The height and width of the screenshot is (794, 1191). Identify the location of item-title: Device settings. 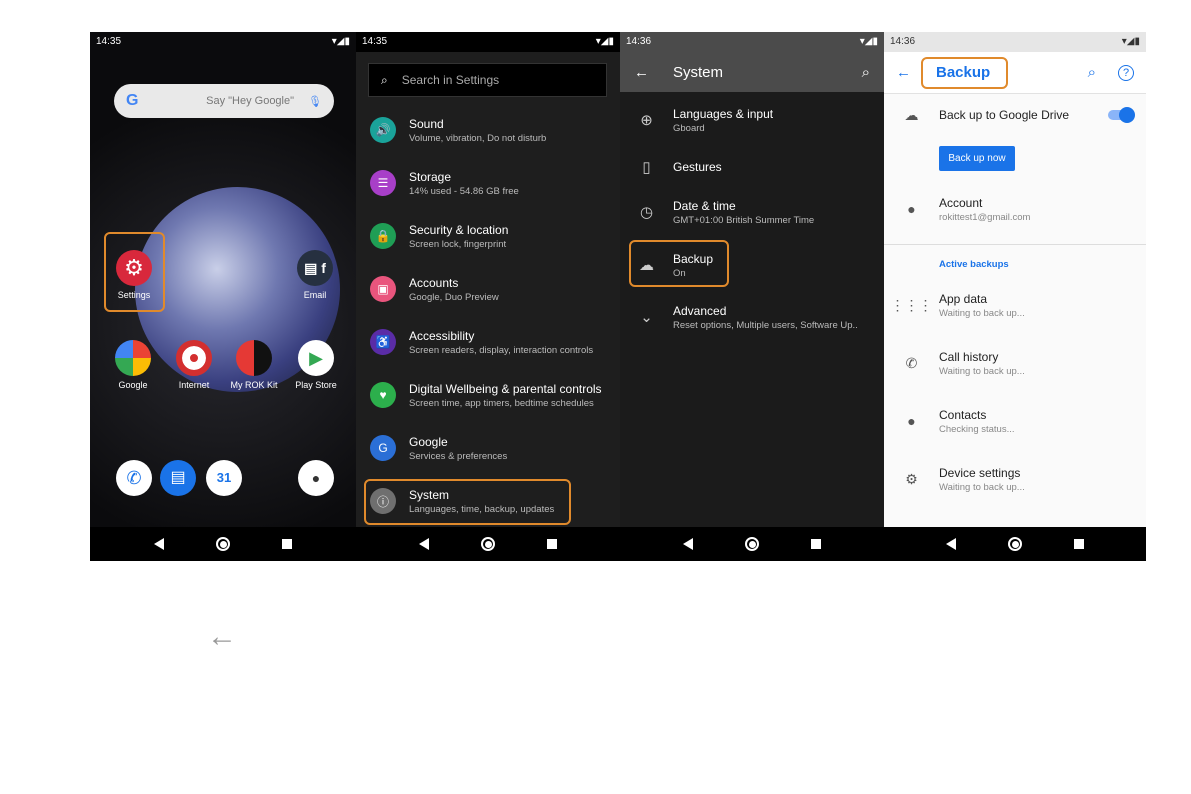
(980, 472).